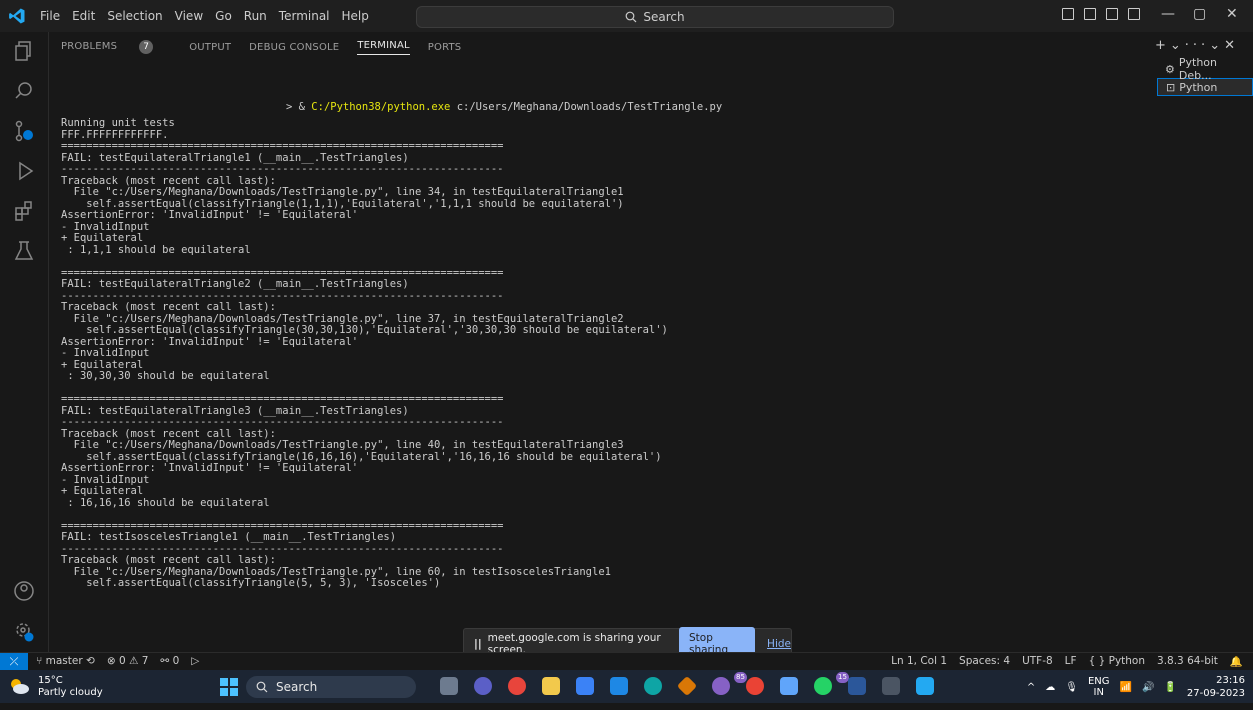 Image resolution: width=1253 pixels, height=710 pixels. I want to click on panel-actions: +⌄···⌄✕, so click(1197, 45).